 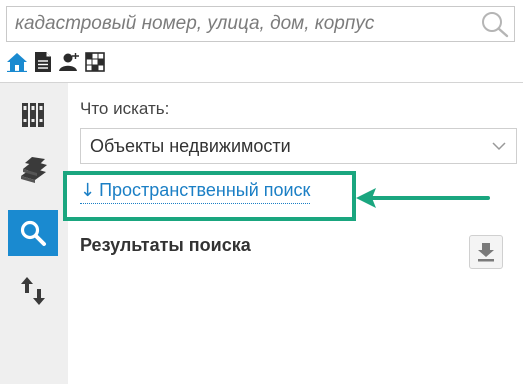 I want to click on download-button, so click(x=486, y=252).